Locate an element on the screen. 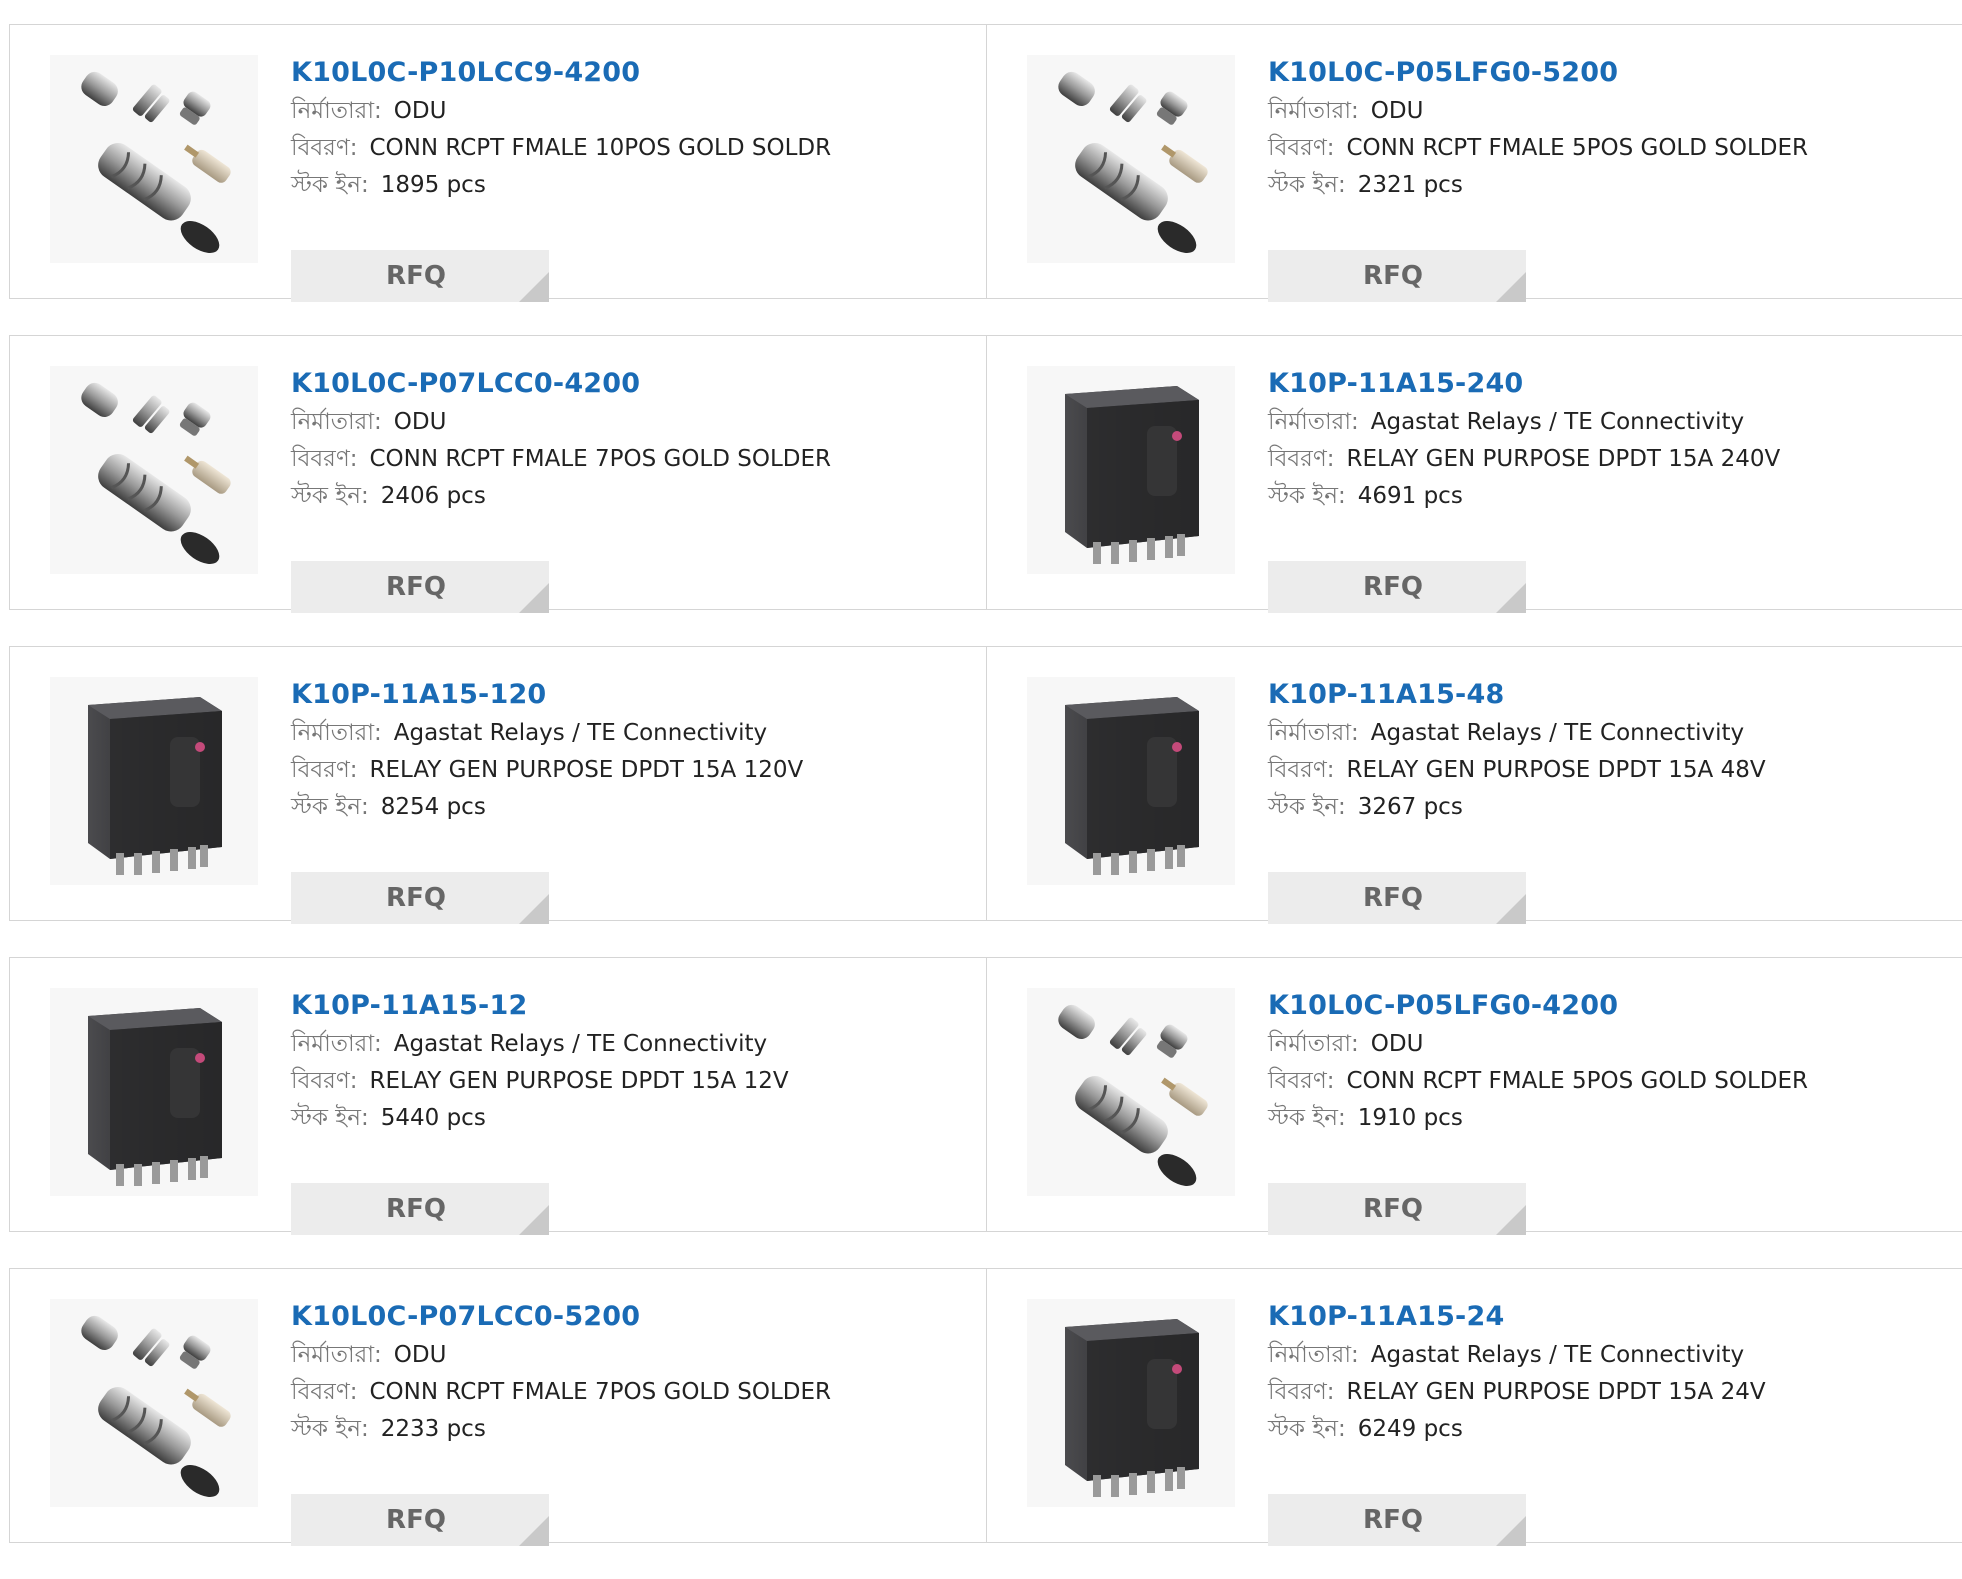 The height and width of the screenshot is (1579, 1962). stock-value: 1910 pcs is located at coordinates (1410, 1118).